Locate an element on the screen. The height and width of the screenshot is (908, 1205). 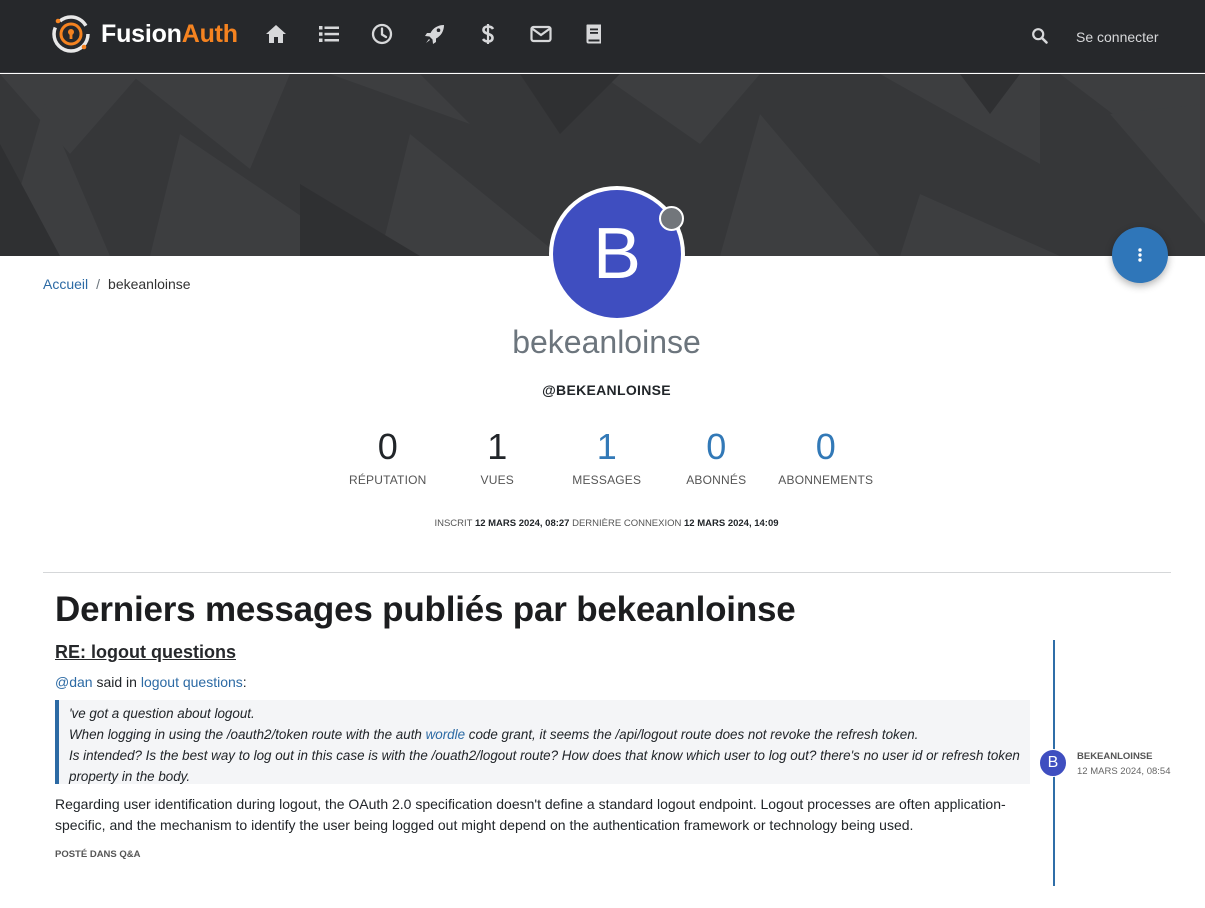
stat-views-value: 1 is located at coordinates (497, 446).